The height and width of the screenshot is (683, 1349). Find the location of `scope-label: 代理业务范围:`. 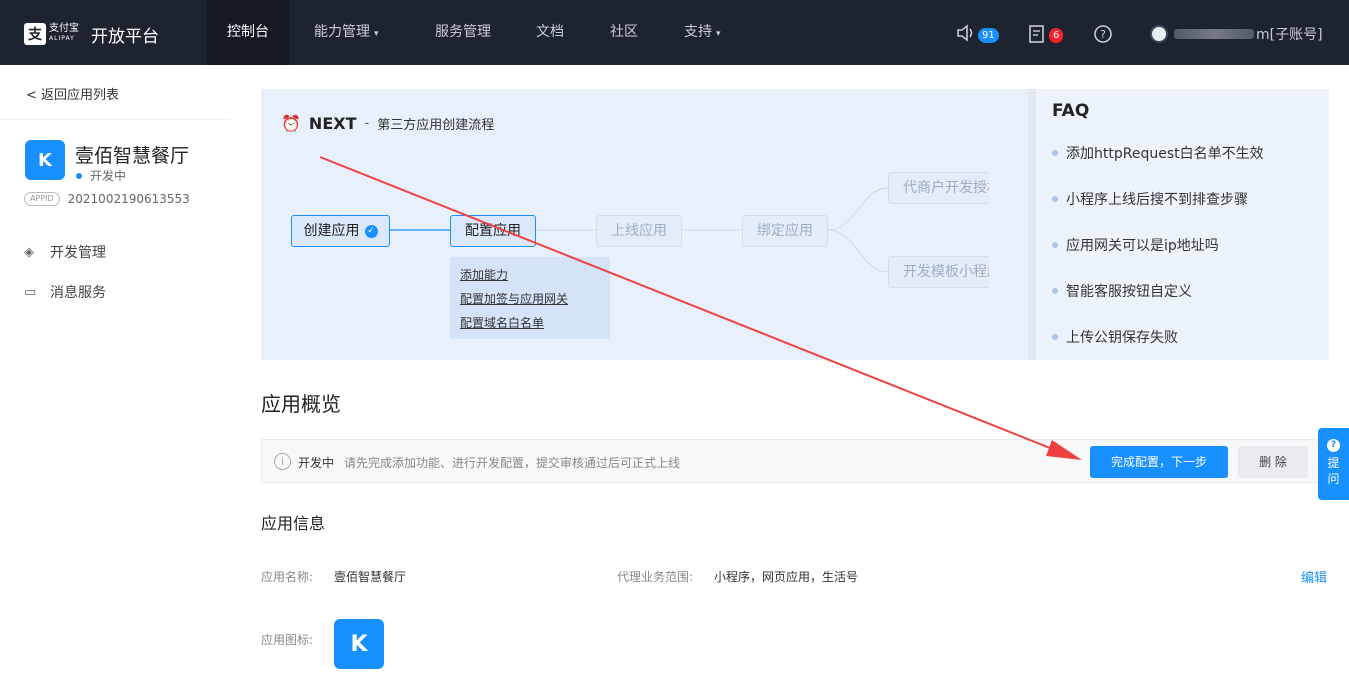

scope-label: 代理业务范围: is located at coordinates (655, 577).